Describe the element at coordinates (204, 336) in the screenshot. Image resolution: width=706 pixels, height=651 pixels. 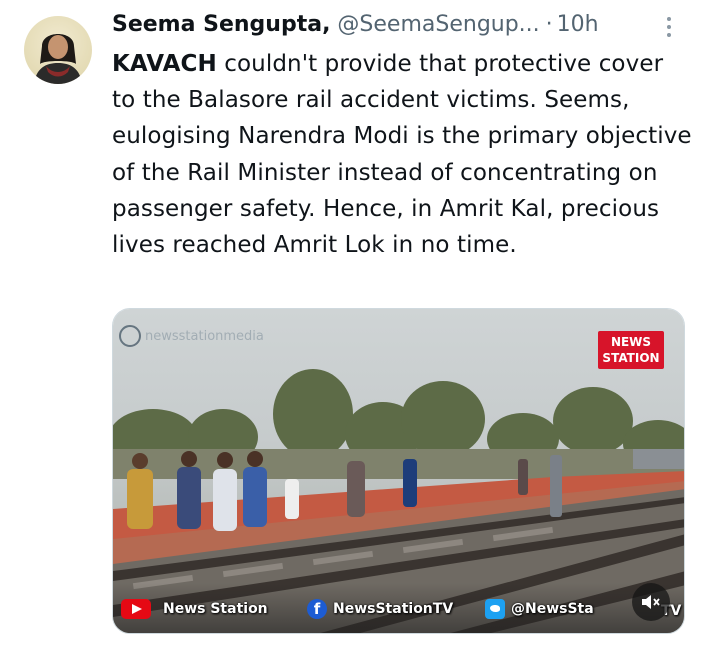
I see `watermark-text: newsstationmedia` at that location.